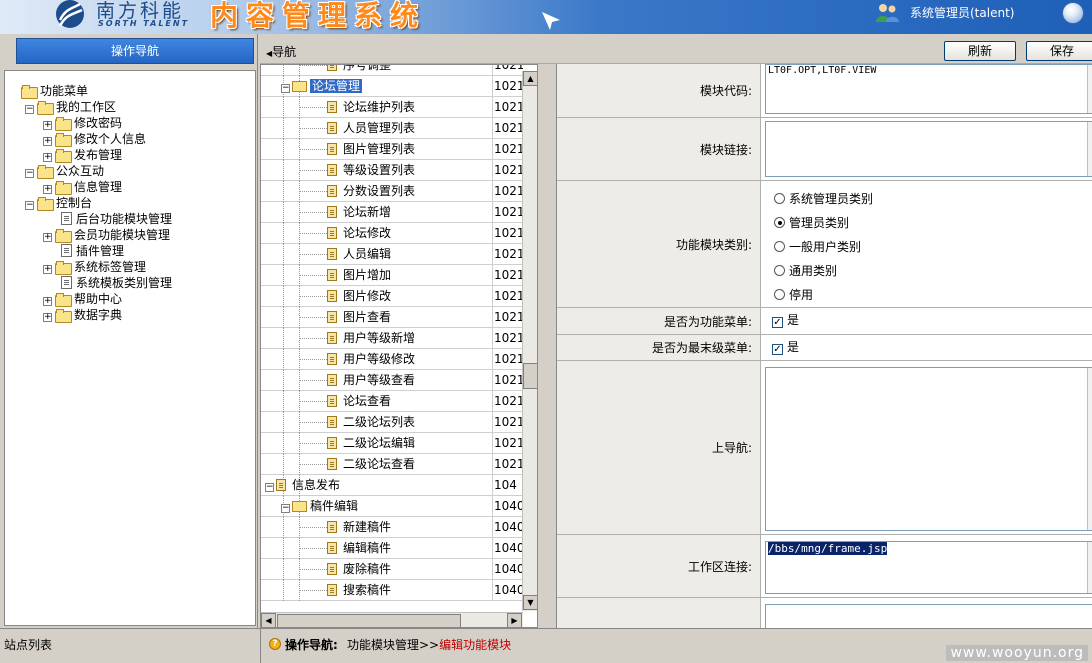  I want to click on tree-node-publish-management: + 发布管理, so click(82, 155).